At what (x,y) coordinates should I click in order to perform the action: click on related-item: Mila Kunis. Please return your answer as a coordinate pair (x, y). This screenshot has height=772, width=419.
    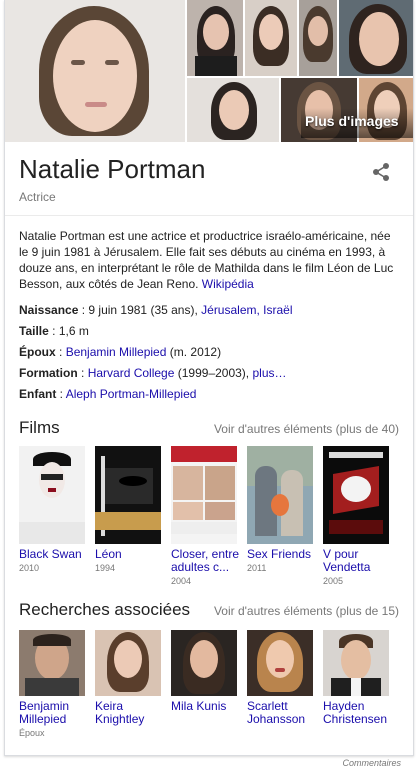
    Looking at the image, I should click on (209, 684).